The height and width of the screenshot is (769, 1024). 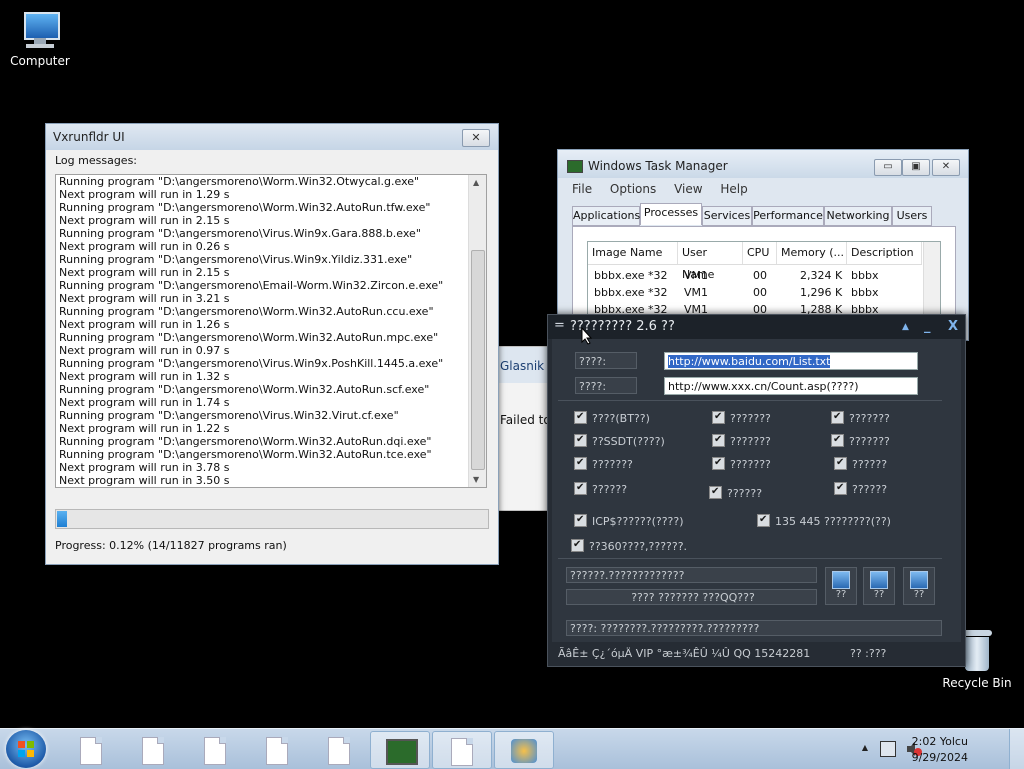 I want to click on log-line: Next program will run in 0.97 s, so click(x=144, y=350).